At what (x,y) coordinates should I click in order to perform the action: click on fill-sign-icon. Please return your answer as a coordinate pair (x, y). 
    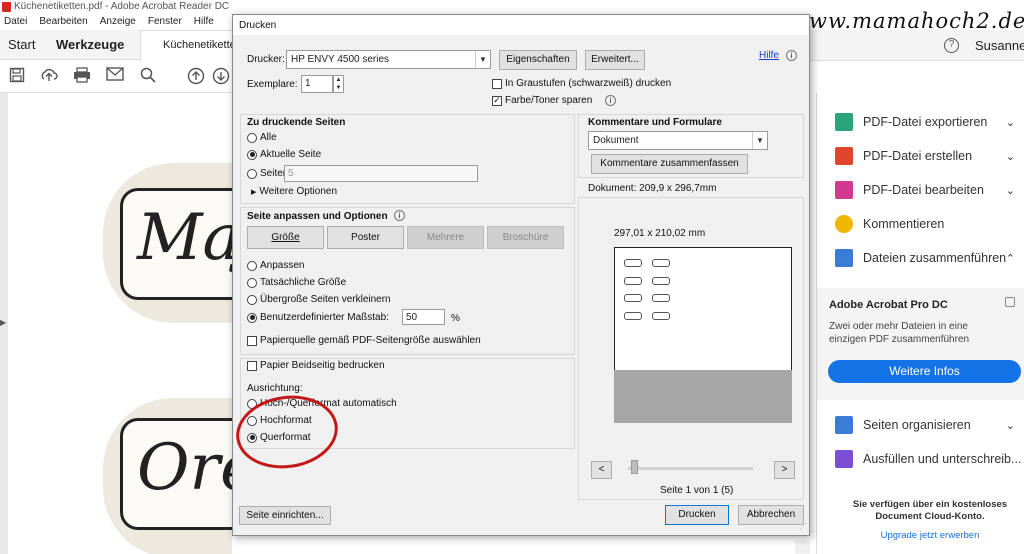
    Looking at the image, I should click on (844, 459).